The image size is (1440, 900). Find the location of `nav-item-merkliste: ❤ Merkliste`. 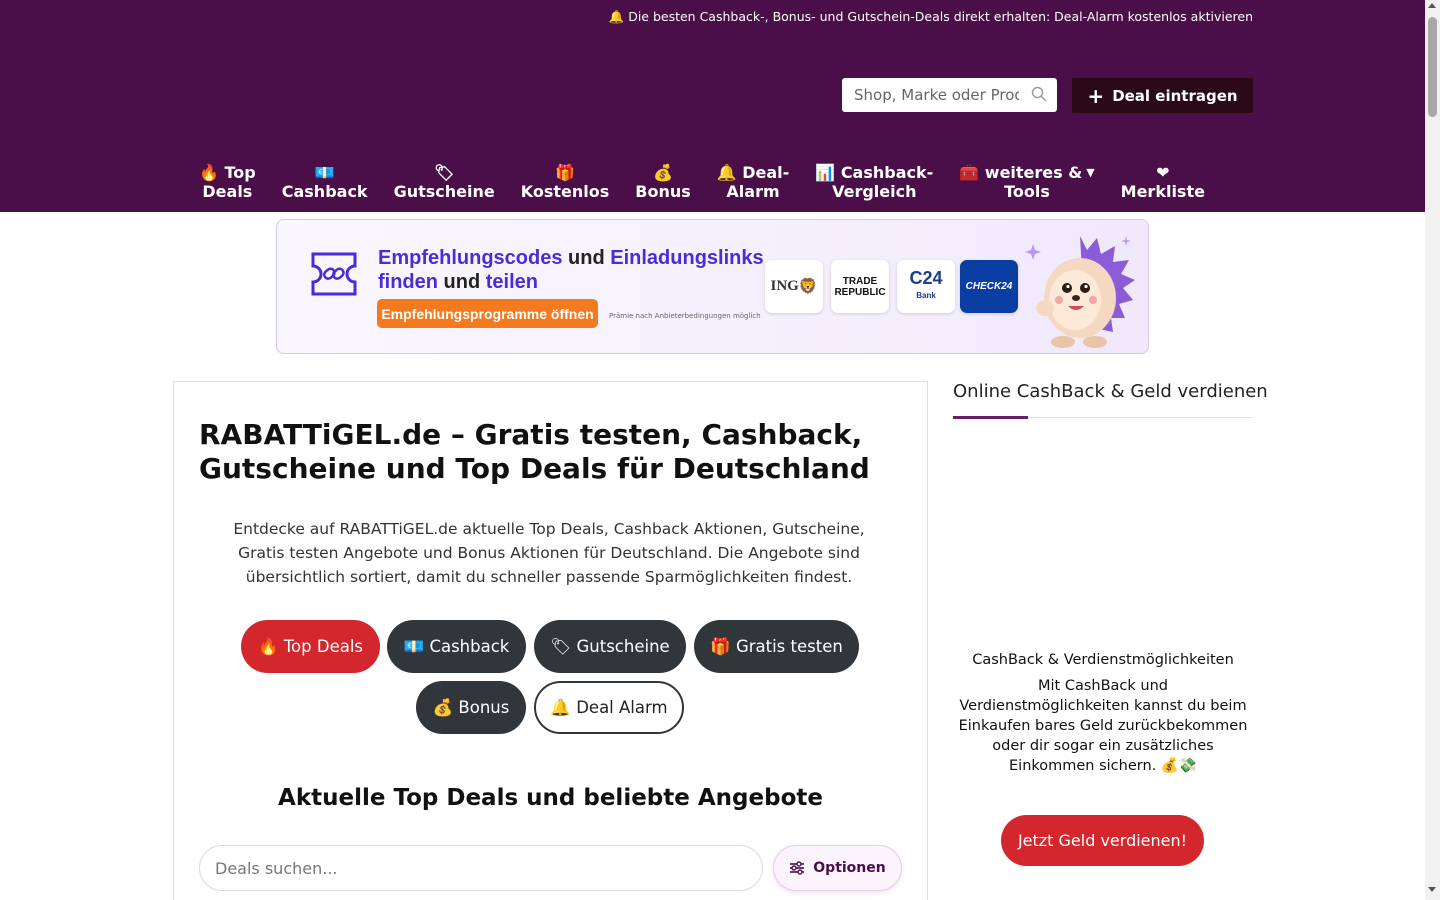

nav-item-merkliste: ❤ Merkliste is located at coordinates (1163, 183).